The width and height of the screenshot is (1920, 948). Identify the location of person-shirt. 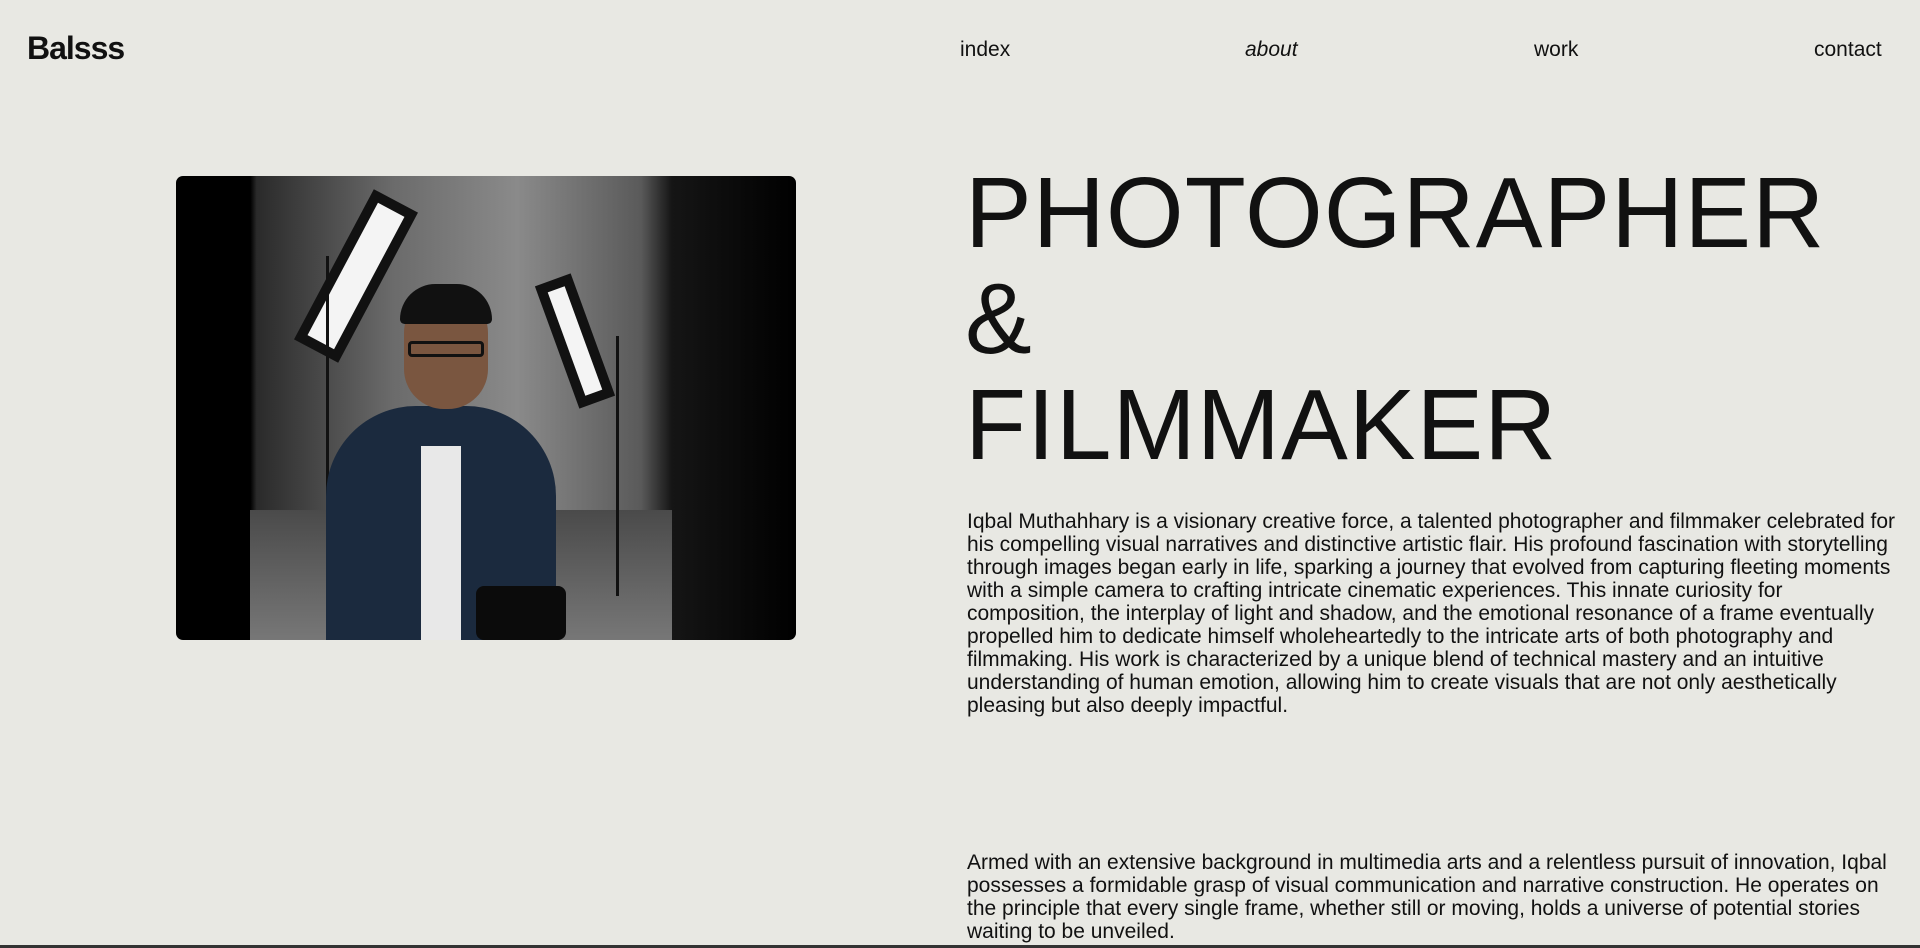
(441, 543).